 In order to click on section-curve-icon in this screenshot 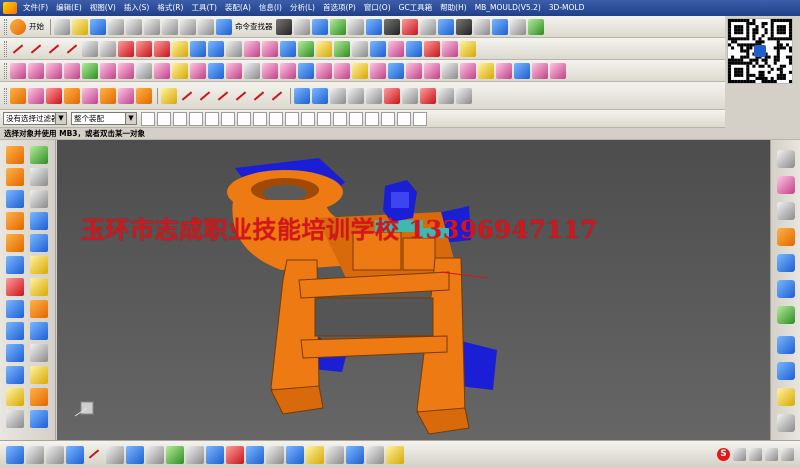, I will do `click(324, 48)`.